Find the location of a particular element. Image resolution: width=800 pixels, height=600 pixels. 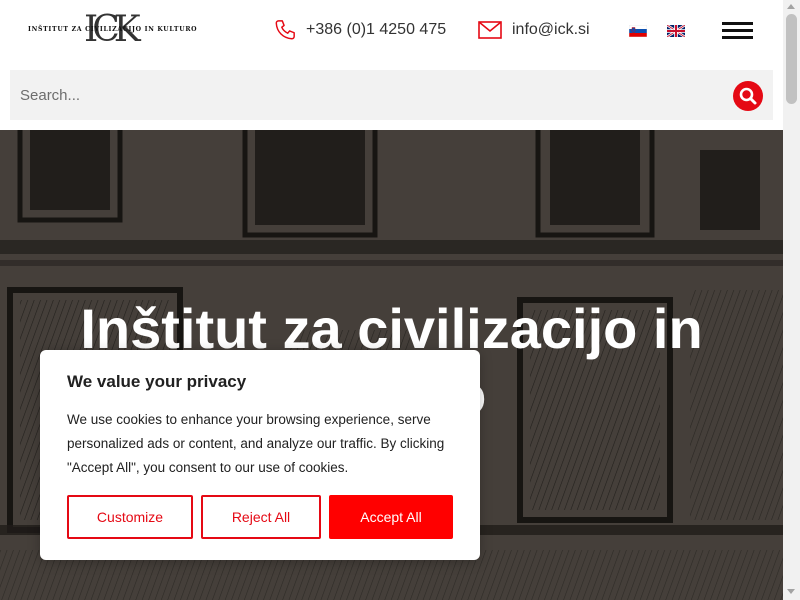

email-link: info@ick.si is located at coordinates (534, 30).